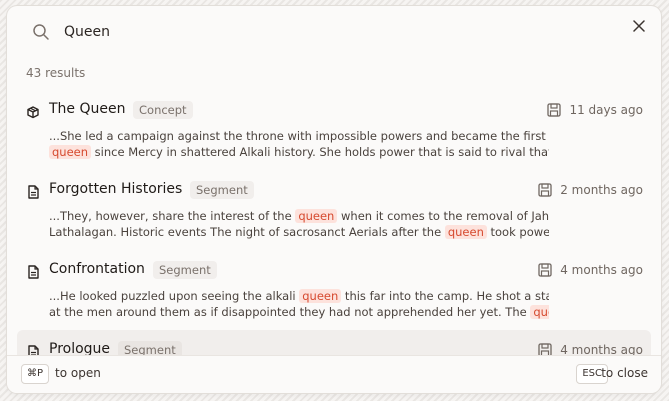  I want to click on result-item: Prologue Segment 4 months ago, so click(334, 343).